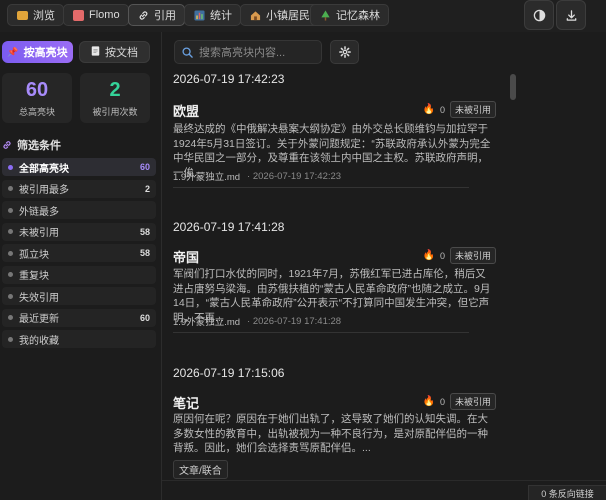 The width and height of the screenshot is (606, 500). I want to click on folder-icon, so click(22, 15).